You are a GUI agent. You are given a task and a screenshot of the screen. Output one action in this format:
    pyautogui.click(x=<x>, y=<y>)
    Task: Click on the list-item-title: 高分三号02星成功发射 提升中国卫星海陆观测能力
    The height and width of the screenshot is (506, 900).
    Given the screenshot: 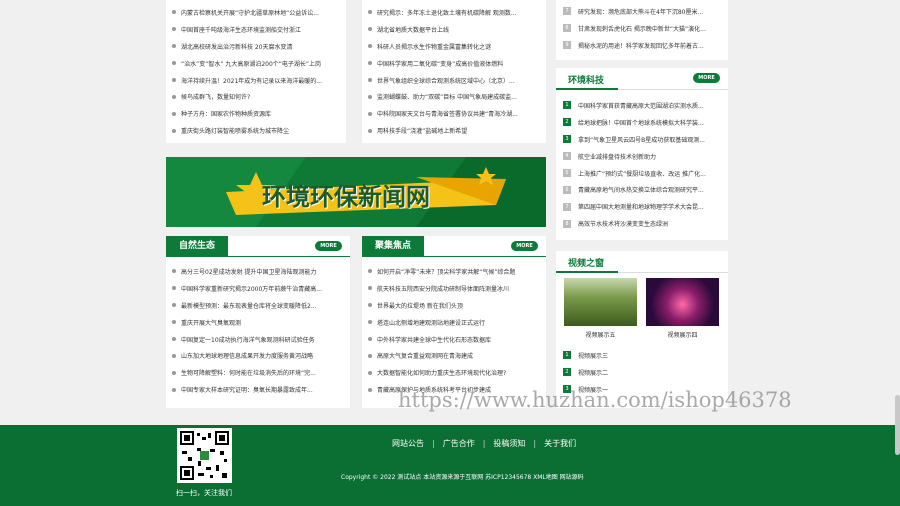 What is the action you would take?
    pyautogui.click(x=249, y=271)
    